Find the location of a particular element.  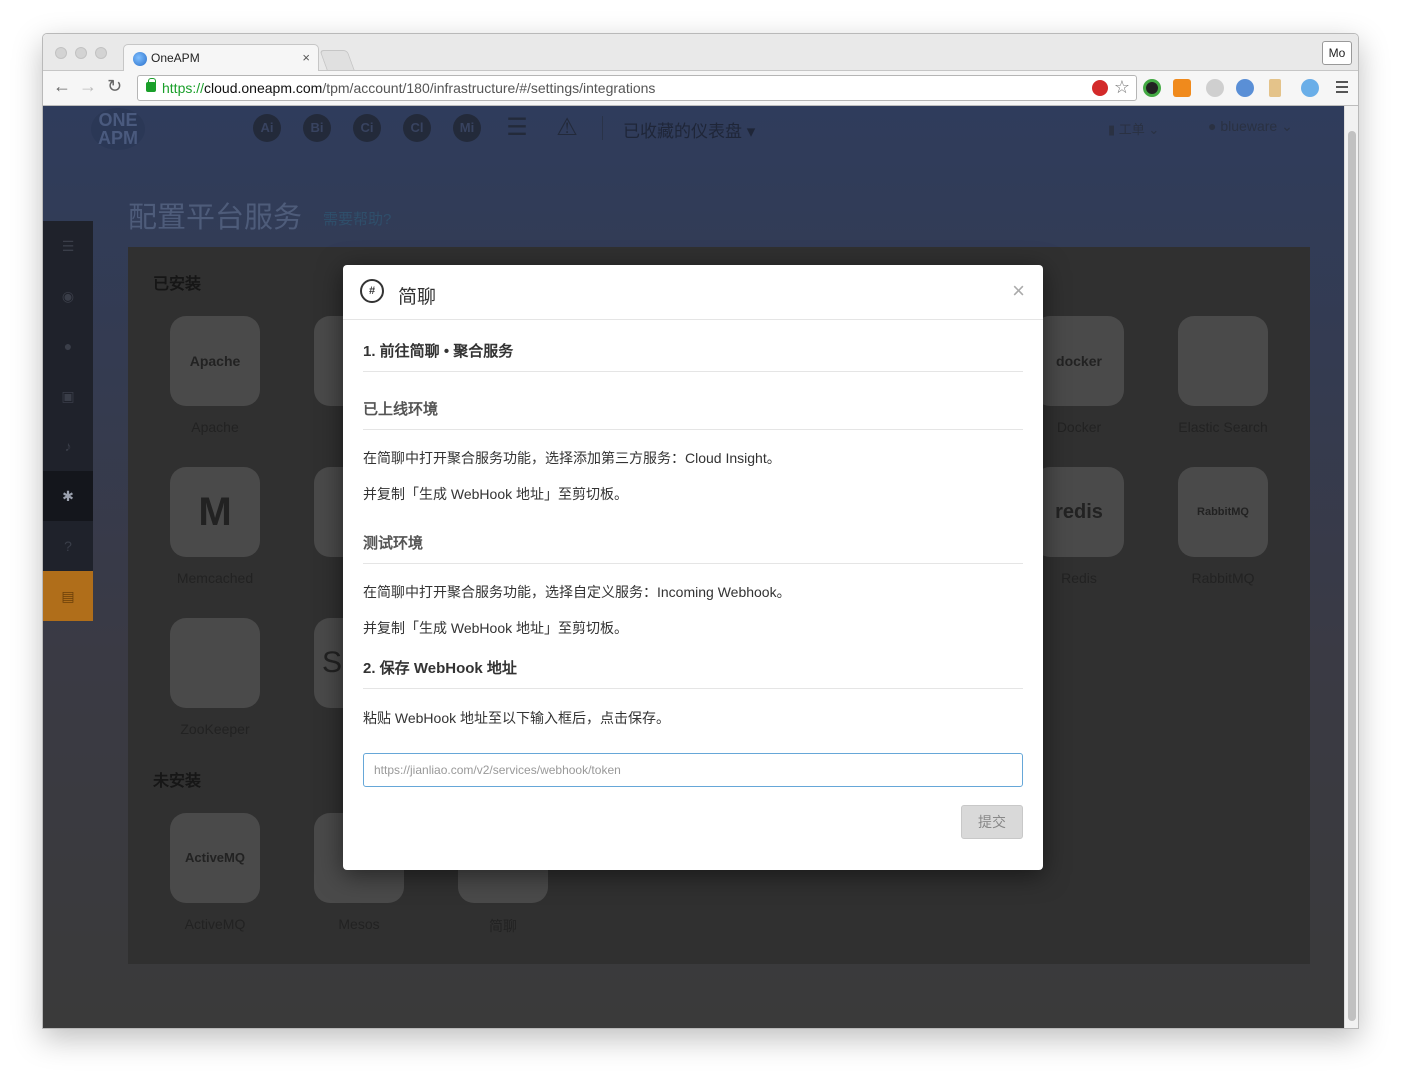

reload-icon: ↻ is located at coordinates (114, 86).